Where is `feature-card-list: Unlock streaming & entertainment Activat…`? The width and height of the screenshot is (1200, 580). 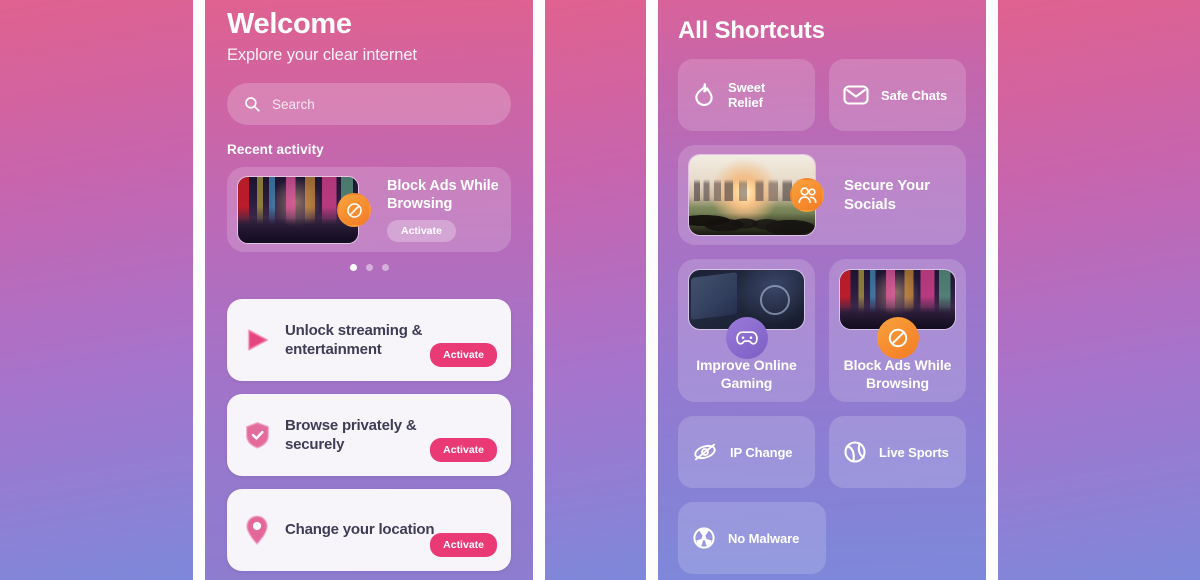 feature-card-list: Unlock streaming & entertainment Activat… is located at coordinates (369, 435).